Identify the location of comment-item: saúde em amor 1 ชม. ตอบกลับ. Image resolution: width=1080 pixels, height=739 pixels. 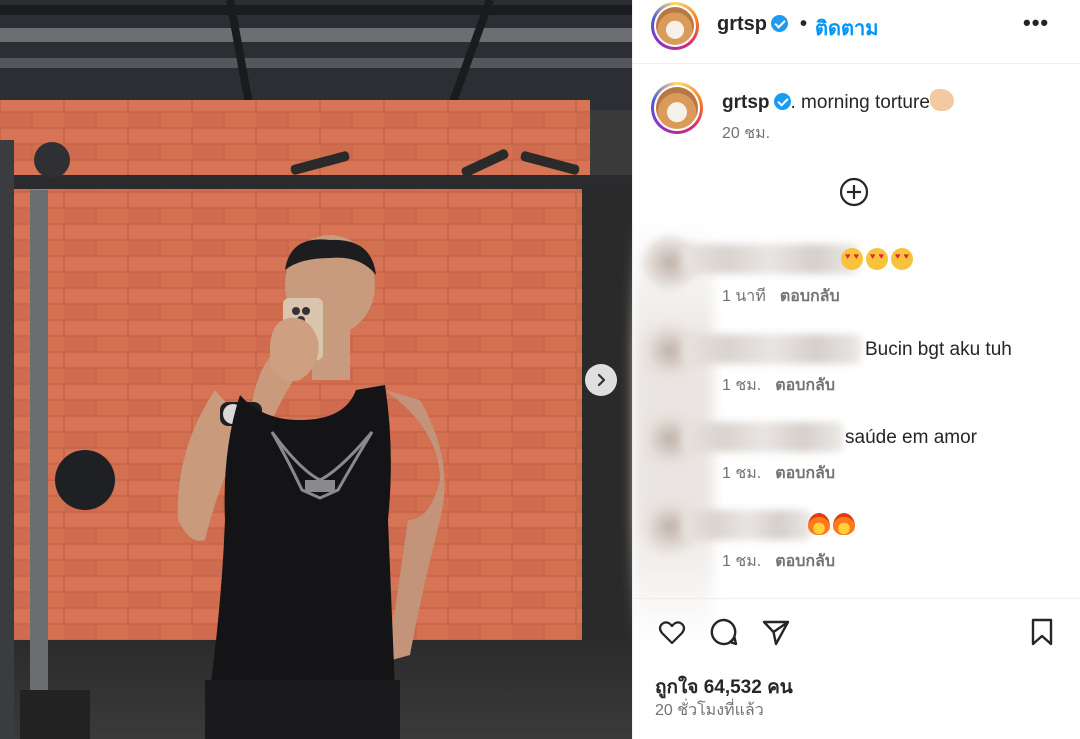
(856, 446).